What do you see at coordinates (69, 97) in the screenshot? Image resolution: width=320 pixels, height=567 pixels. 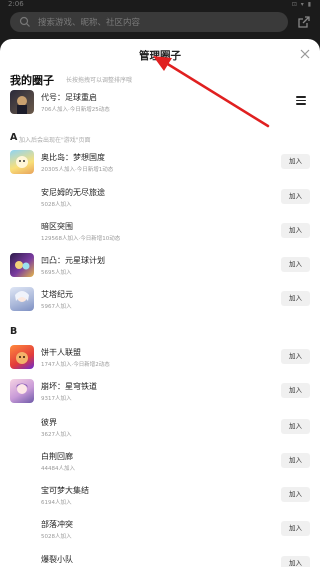 I see `circle-name: 代号：足球重启` at bounding box center [69, 97].